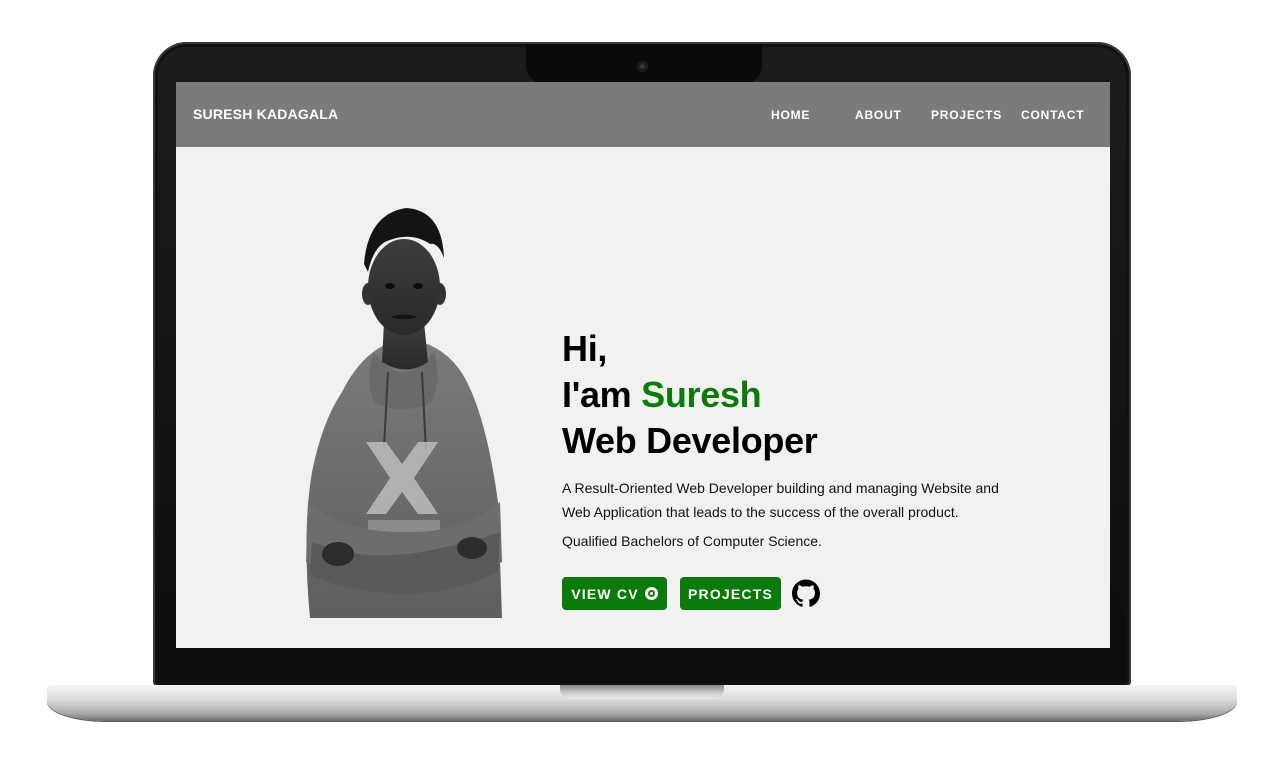 This screenshot has width=1280, height=769. Describe the element at coordinates (690, 440) in the screenshot. I see `hero-role: Web Developer` at that location.